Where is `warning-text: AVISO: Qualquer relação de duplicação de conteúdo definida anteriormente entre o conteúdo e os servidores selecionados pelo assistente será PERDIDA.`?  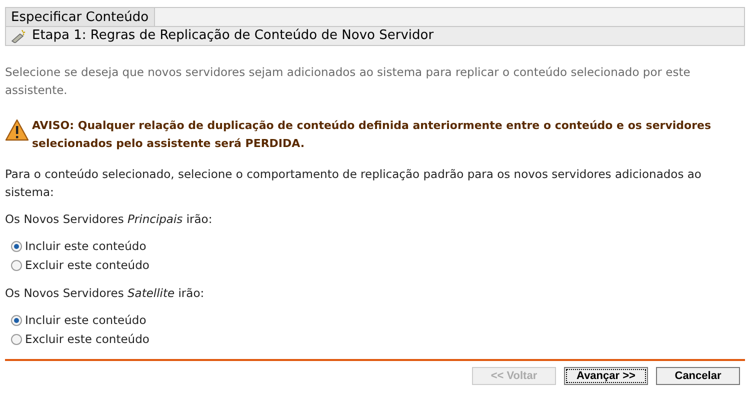
warning-text: AVISO: Qualquer relação de duplicação de conteúdo definida anteriormente entre o conteúdo e os servidores selecionados pelo assistente será PERDIDA. is located at coordinates (372, 135).